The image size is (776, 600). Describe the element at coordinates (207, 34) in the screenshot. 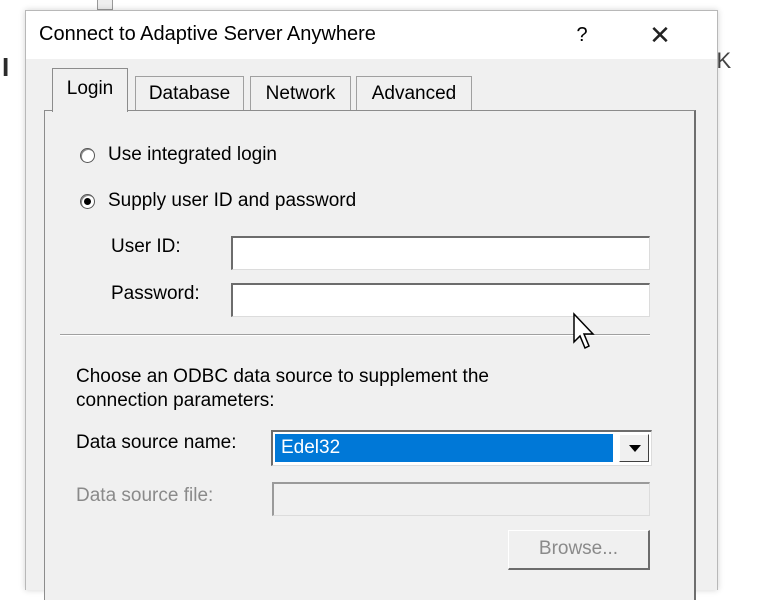

I see `dialog-title: Connect to Adaptive Server Anywhere` at that location.